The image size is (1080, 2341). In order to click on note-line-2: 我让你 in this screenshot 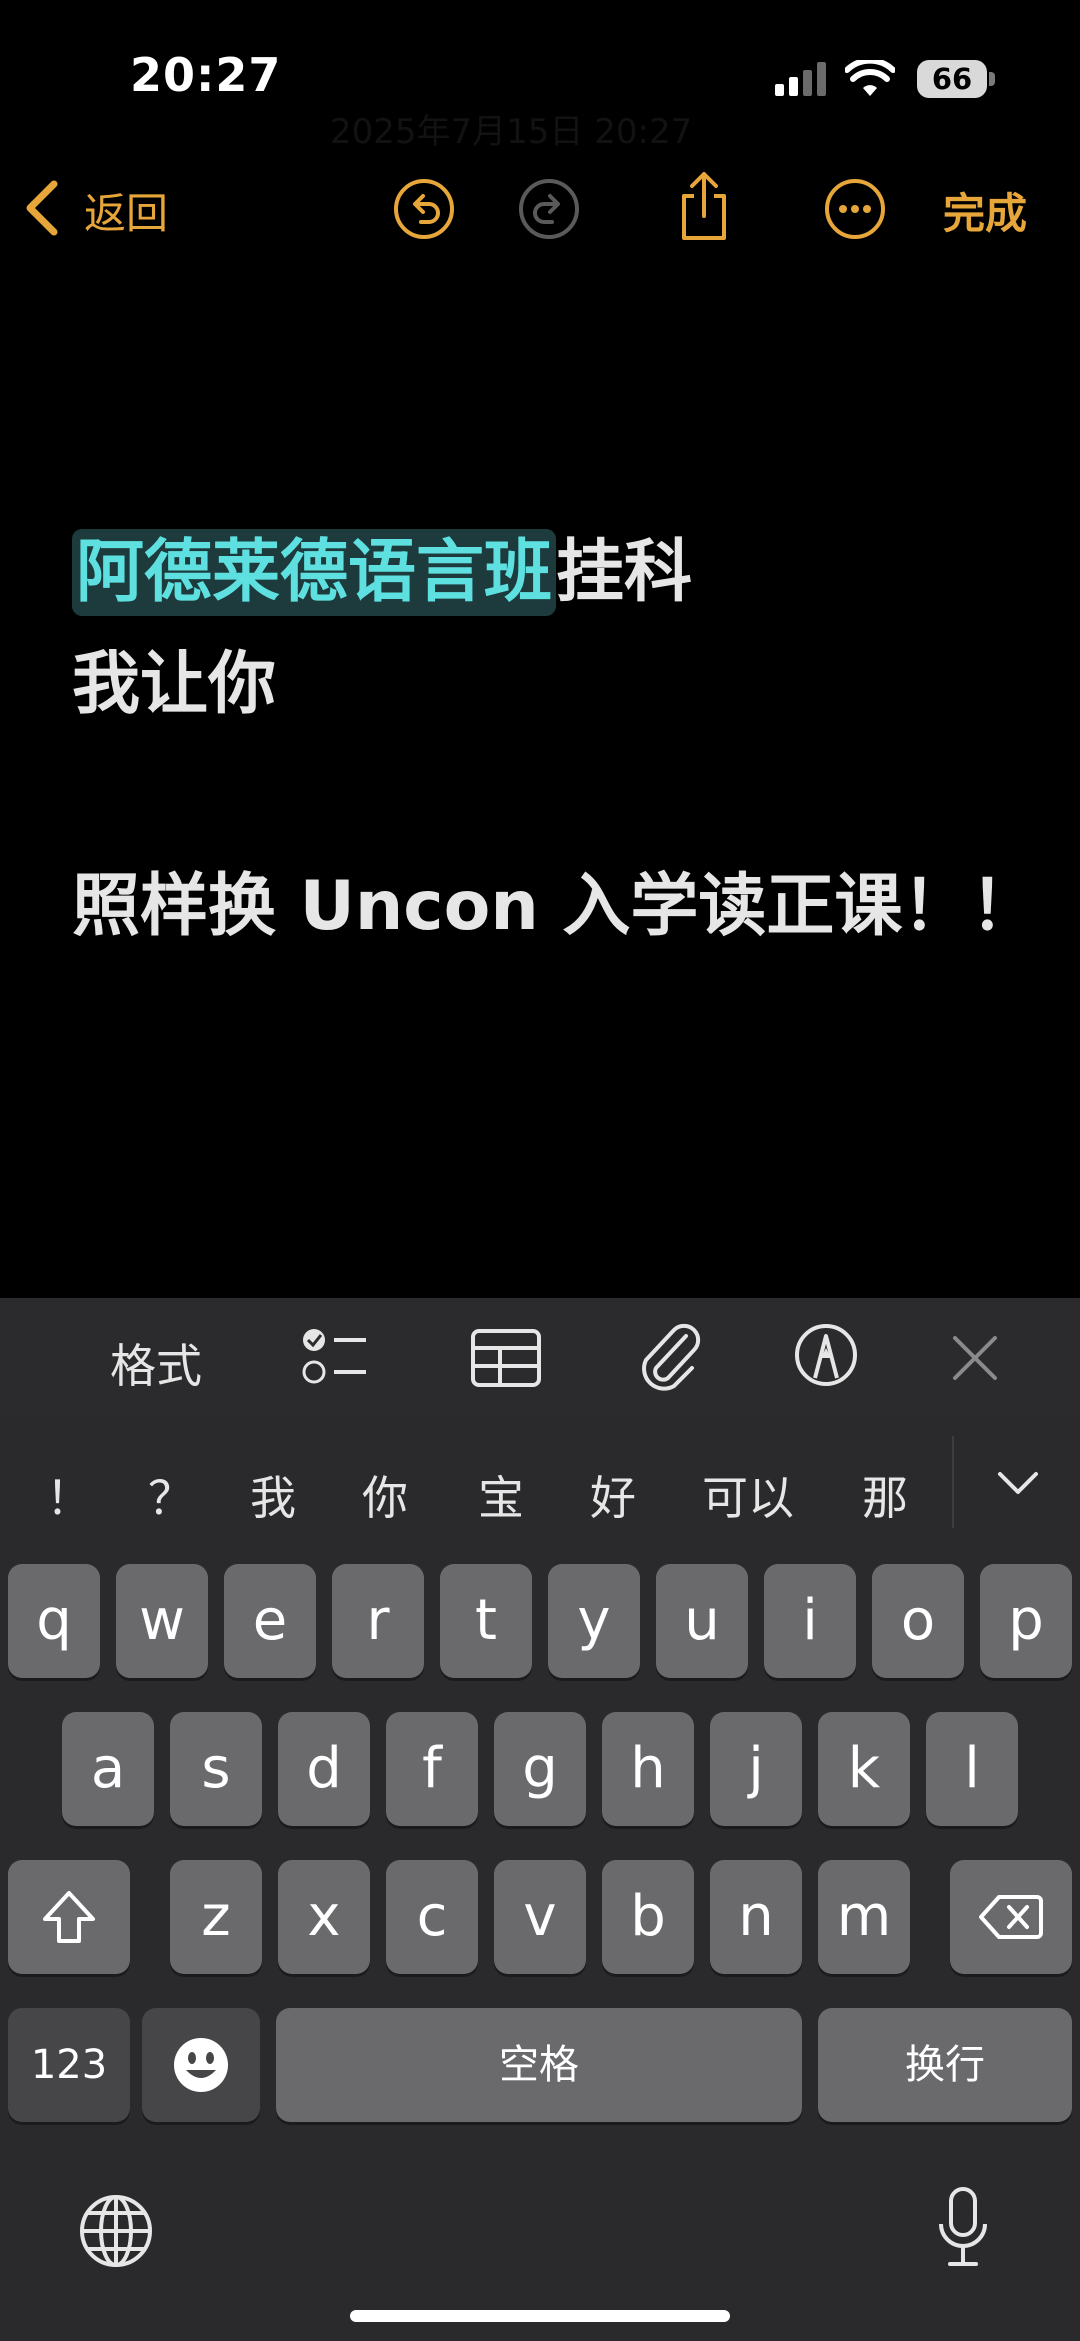, I will do `click(174, 677)`.